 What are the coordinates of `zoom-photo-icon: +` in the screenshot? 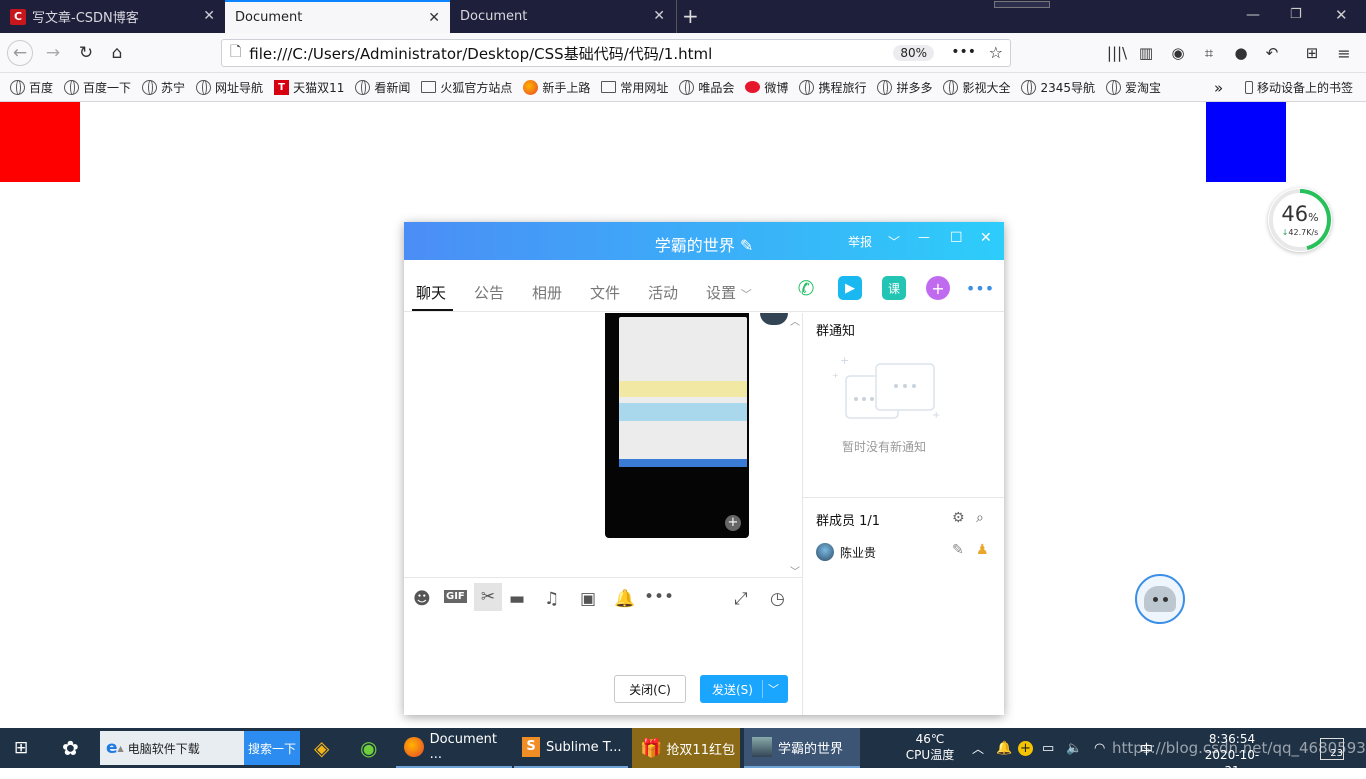 It's located at (733, 523).